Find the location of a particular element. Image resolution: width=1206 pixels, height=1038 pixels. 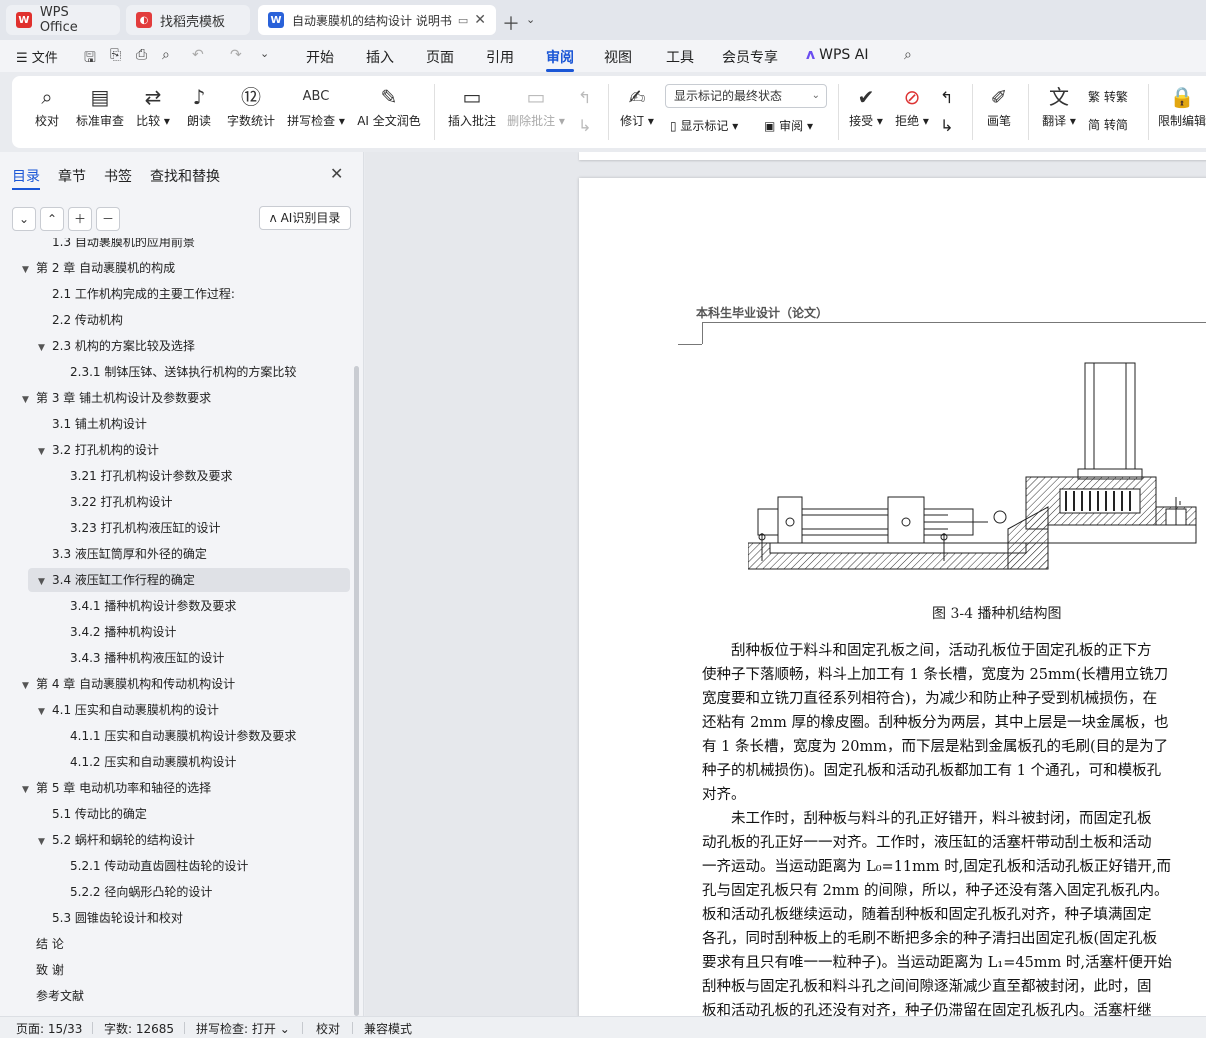

toc-item: 3.22 打孔机构设计 is located at coordinates (114, 502).